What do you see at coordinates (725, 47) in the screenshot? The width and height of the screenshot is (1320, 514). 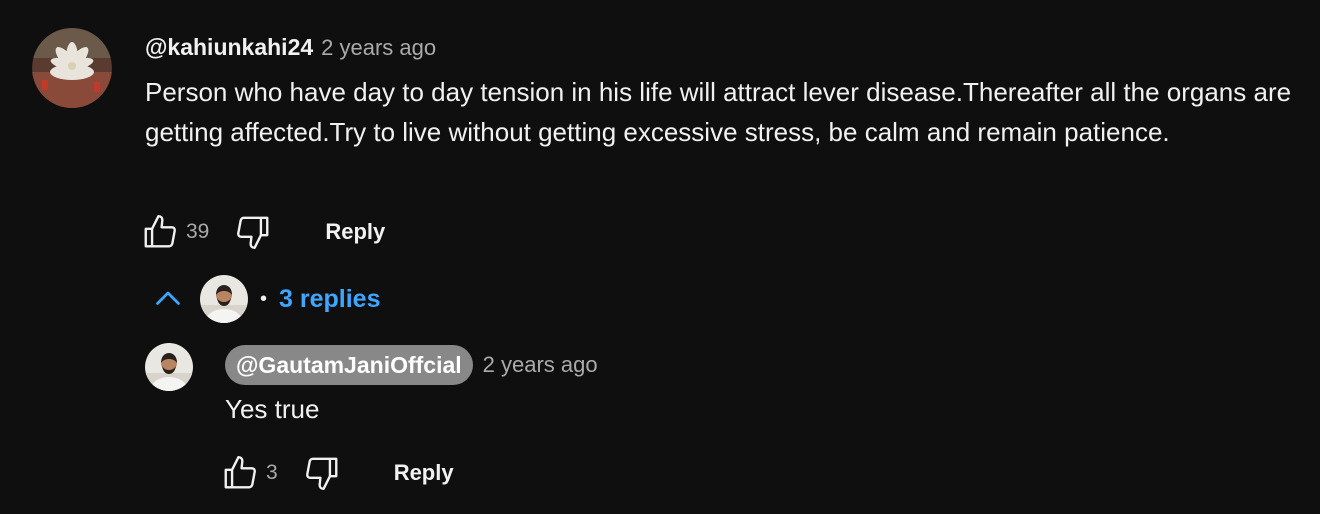 I see `comment-header: @kahiunkahi24 2 years ago` at bounding box center [725, 47].